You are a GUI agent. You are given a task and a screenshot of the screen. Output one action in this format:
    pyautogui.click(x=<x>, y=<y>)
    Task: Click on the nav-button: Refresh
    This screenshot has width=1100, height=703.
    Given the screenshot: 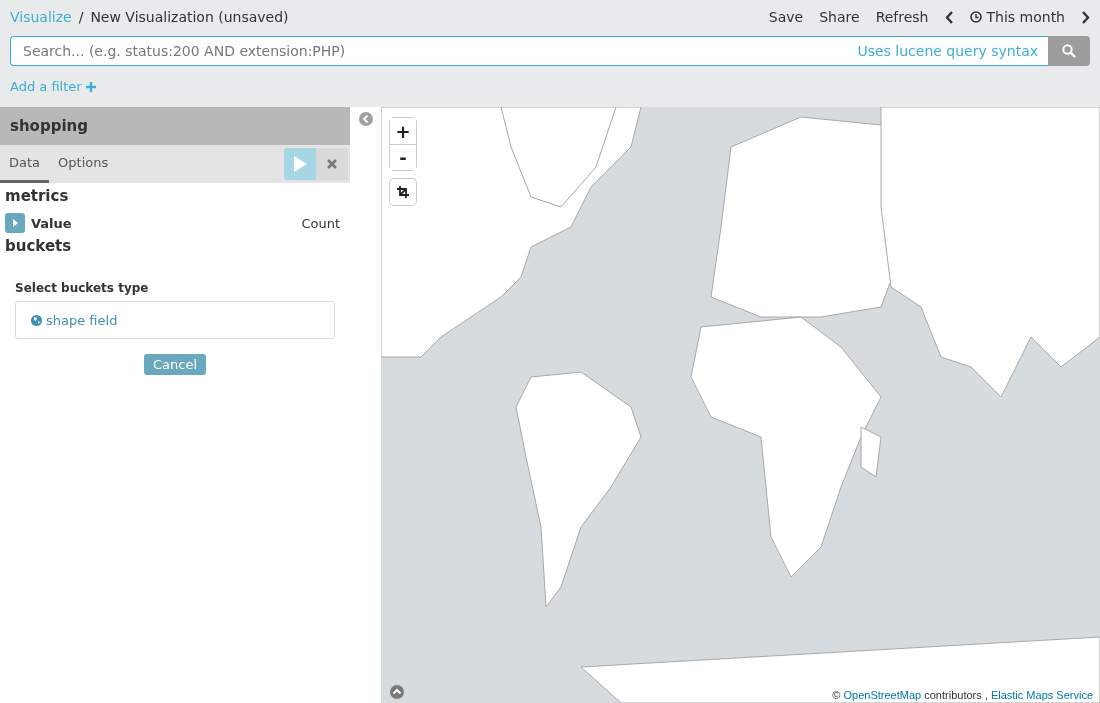 What is the action you would take?
    pyautogui.click(x=902, y=17)
    